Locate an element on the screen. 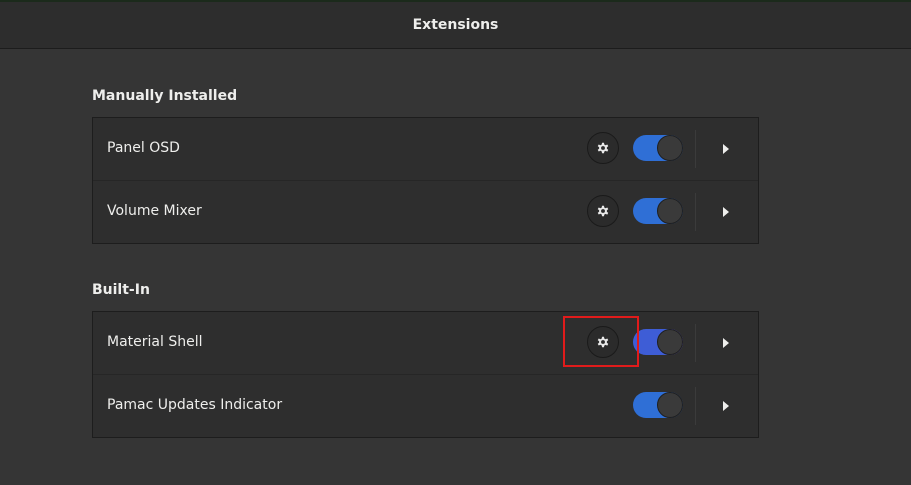 This screenshot has width=911, height=485. extension-row-panel-osd: Panel OSD is located at coordinates (425, 149).